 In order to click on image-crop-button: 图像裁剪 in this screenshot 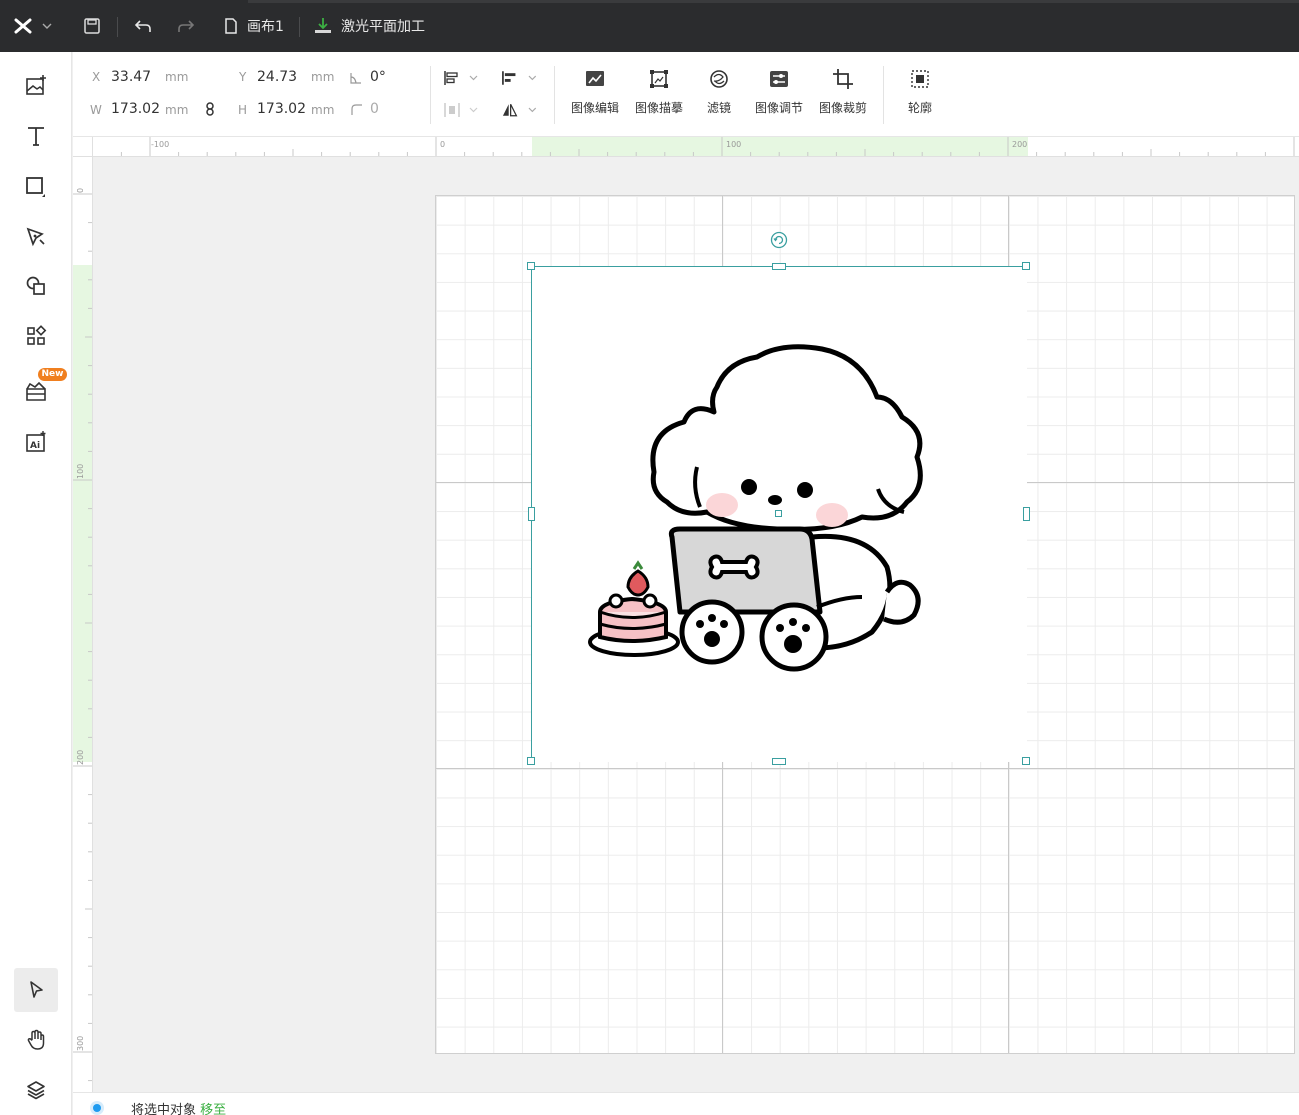, I will do `click(843, 92)`.